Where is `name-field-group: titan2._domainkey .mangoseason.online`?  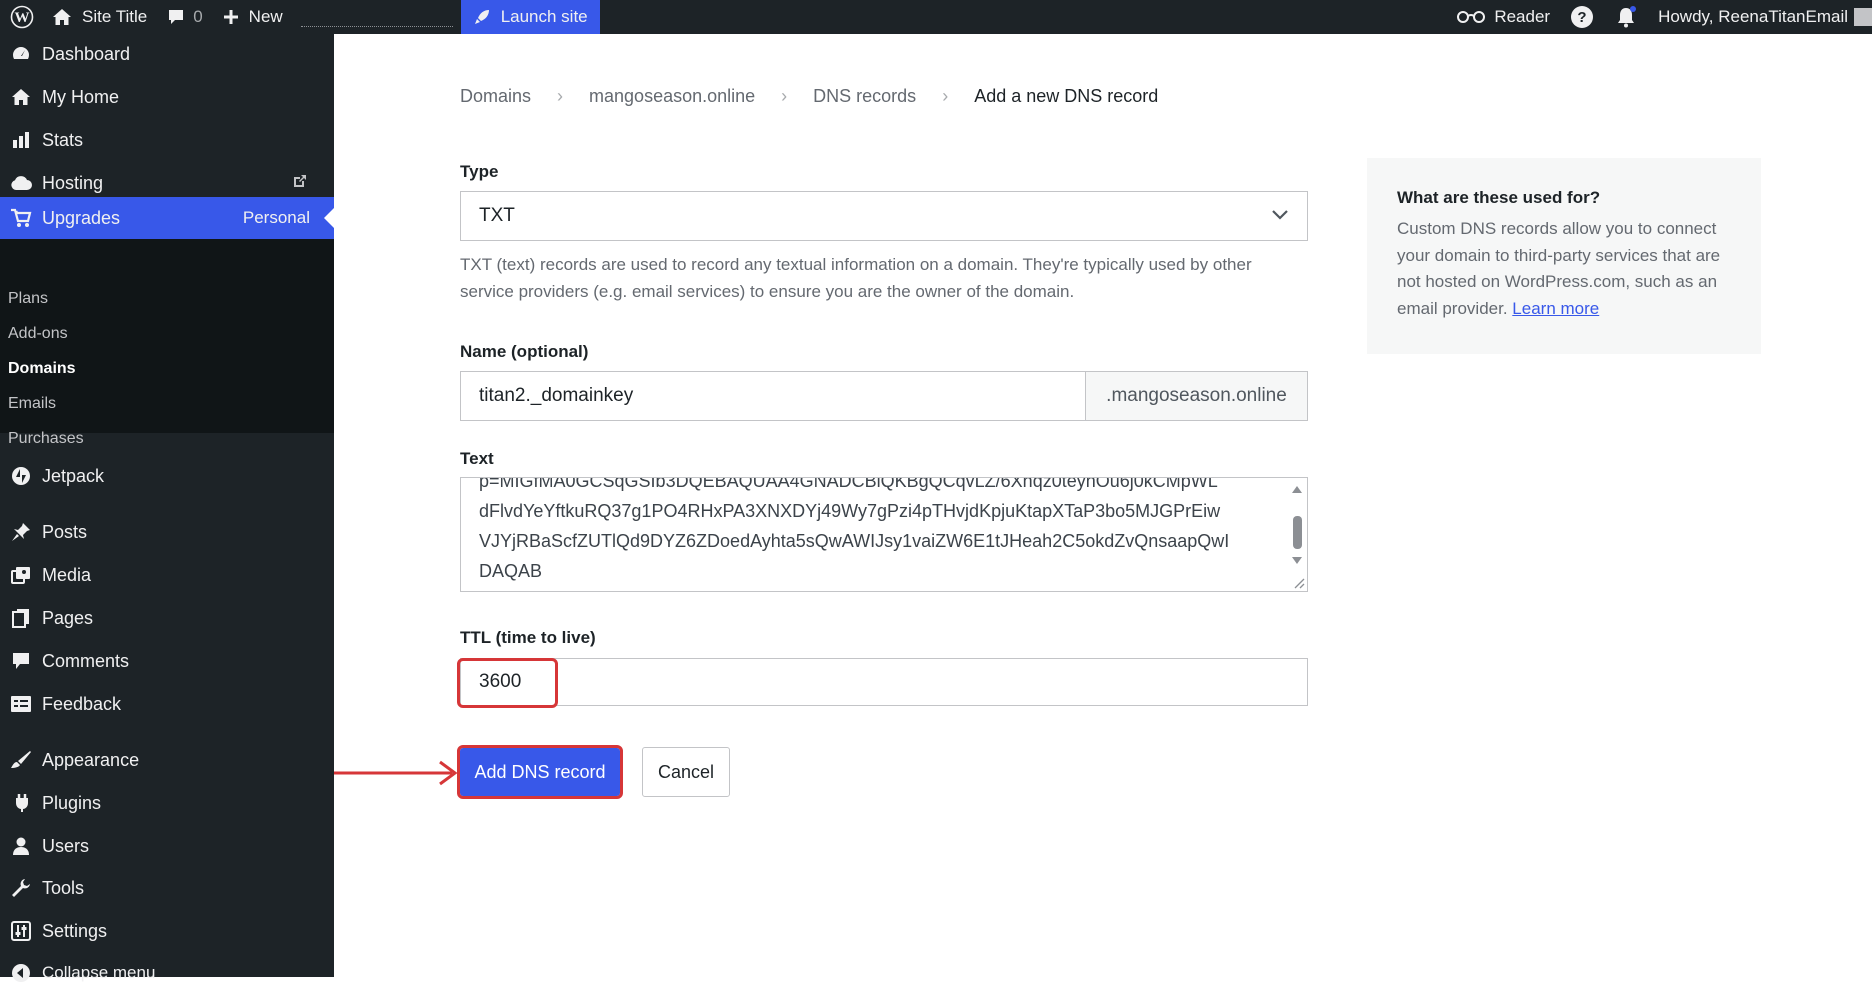 name-field-group: titan2._domainkey .mangoseason.online is located at coordinates (884, 396).